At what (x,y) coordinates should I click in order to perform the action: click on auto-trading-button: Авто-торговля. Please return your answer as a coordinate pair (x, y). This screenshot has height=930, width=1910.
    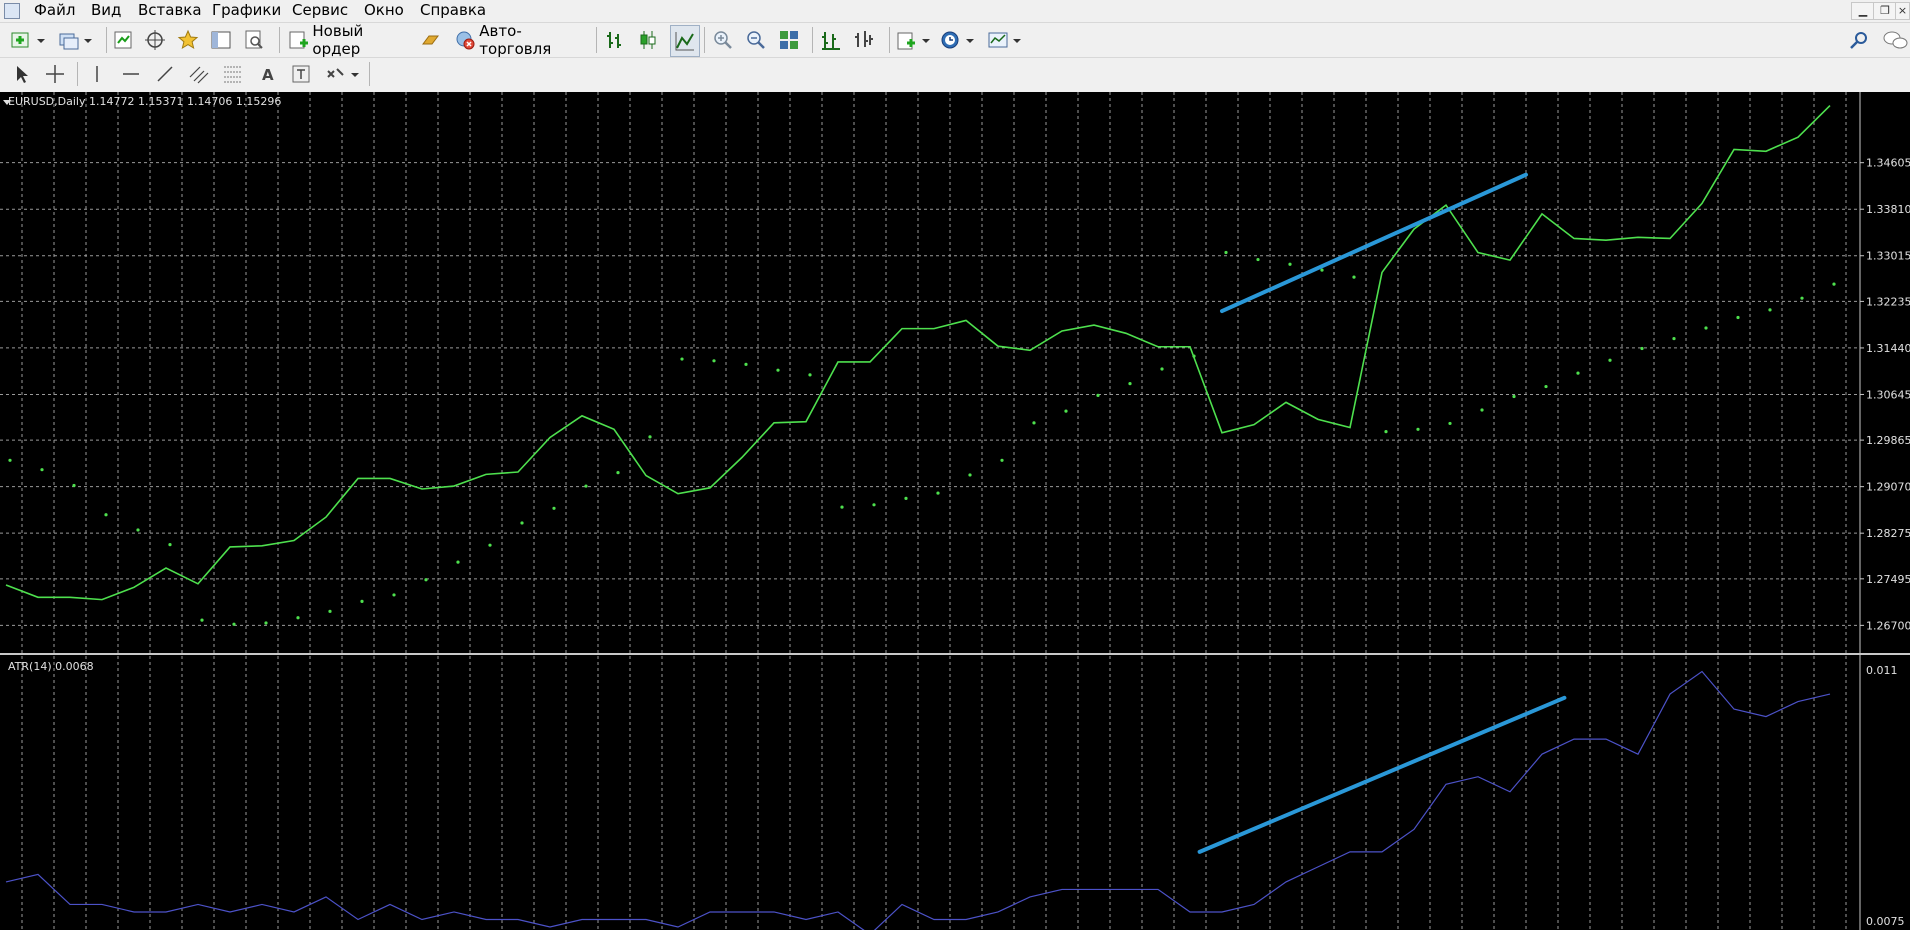
    Looking at the image, I should click on (522, 40).